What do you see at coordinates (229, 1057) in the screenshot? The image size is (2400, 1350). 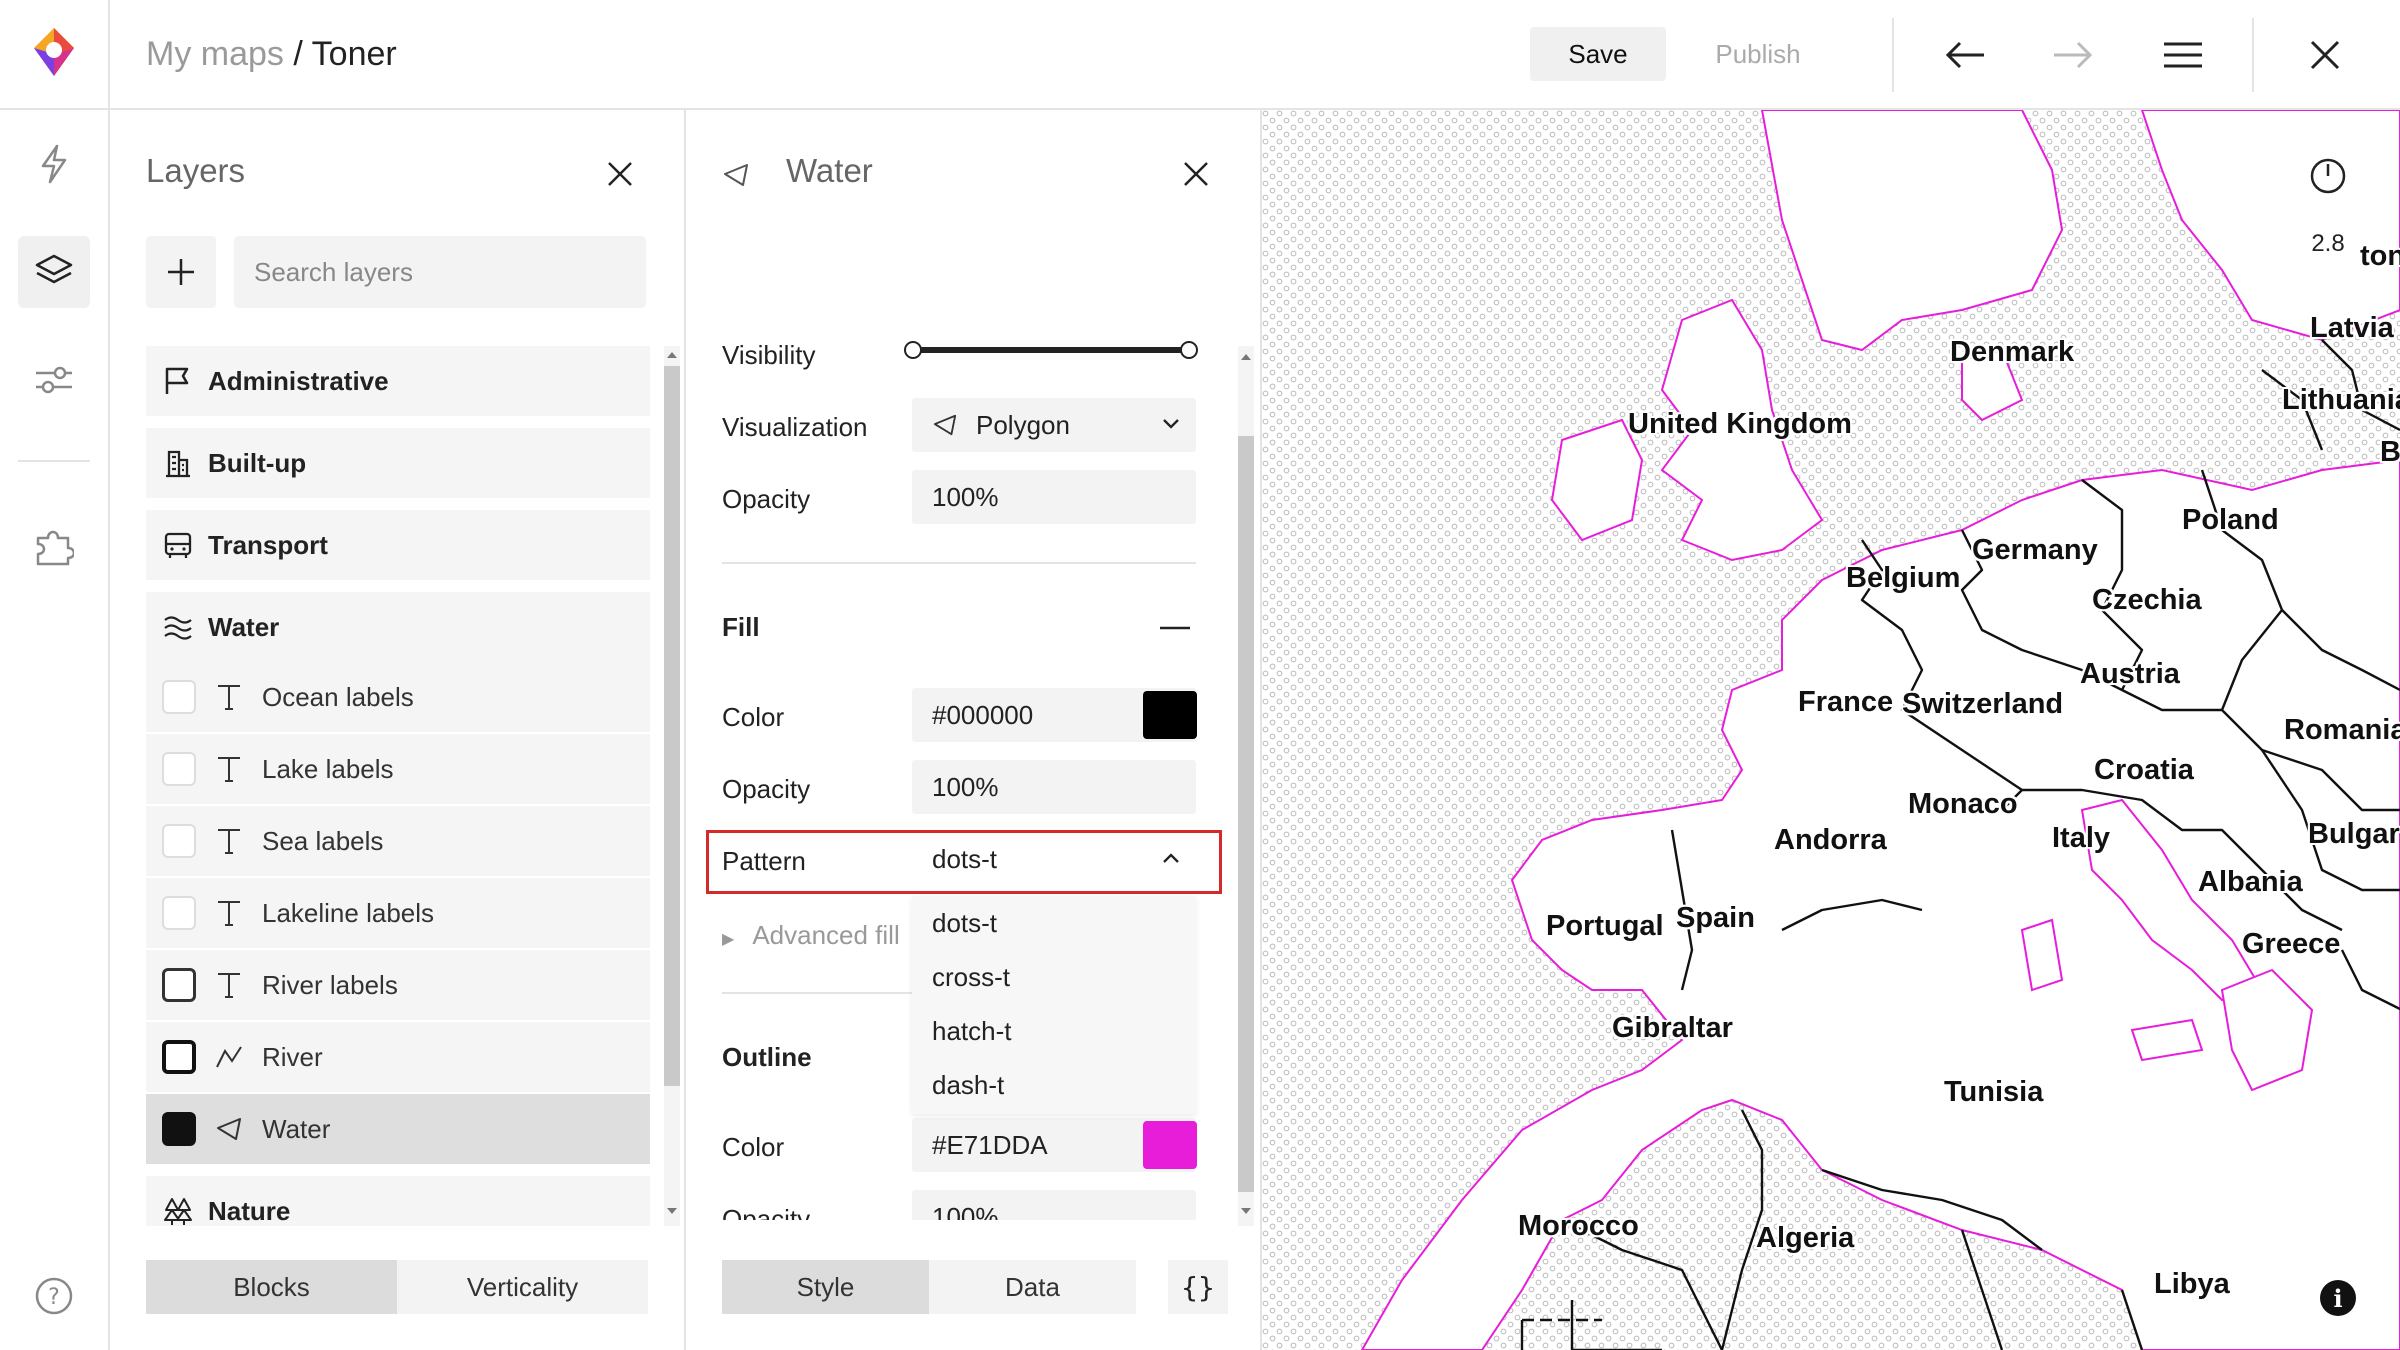 I see `line-icon` at bounding box center [229, 1057].